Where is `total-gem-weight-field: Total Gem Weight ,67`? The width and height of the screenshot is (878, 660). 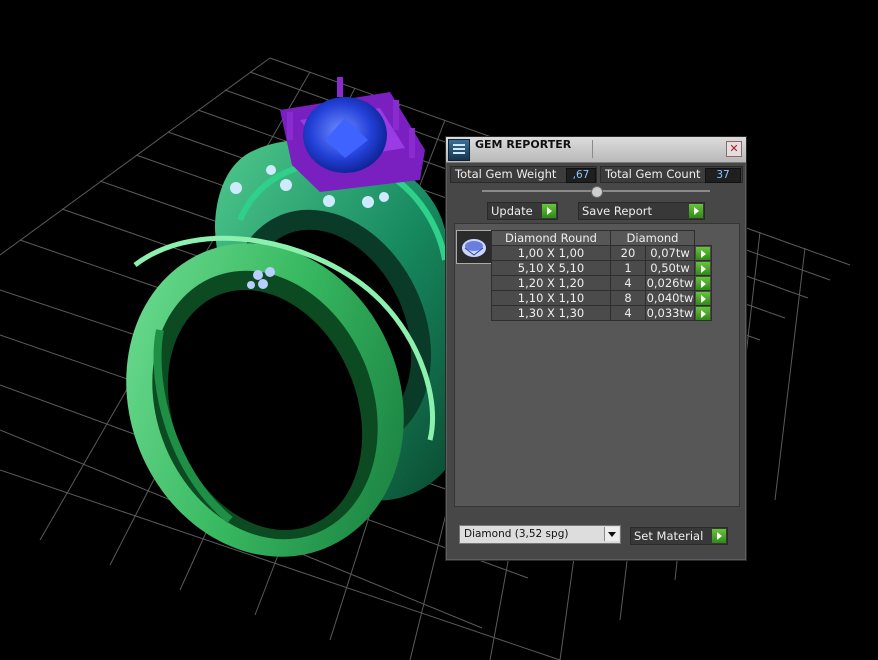 total-gem-weight-field: Total Gem Weight ,67 is located at coordinates (523, 174).